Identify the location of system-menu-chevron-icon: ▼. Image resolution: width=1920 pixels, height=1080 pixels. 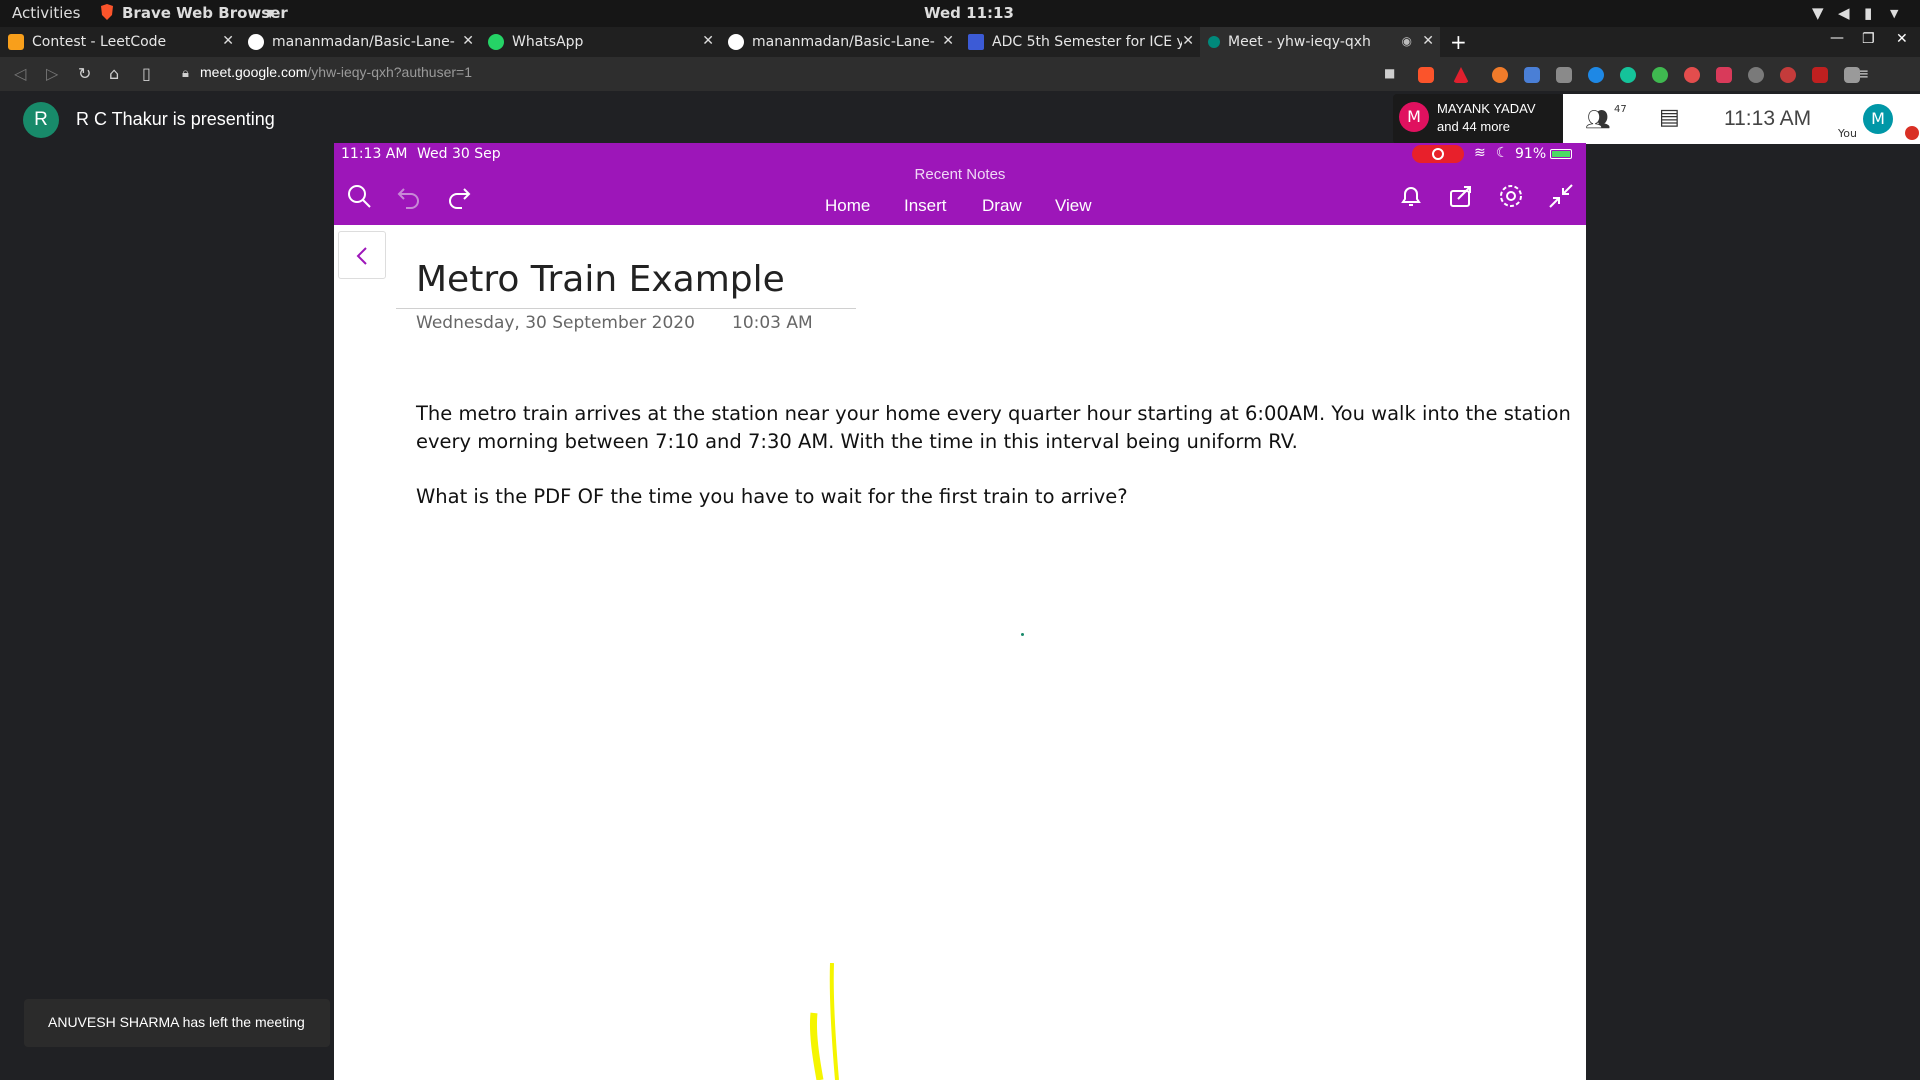
(1894, 13).